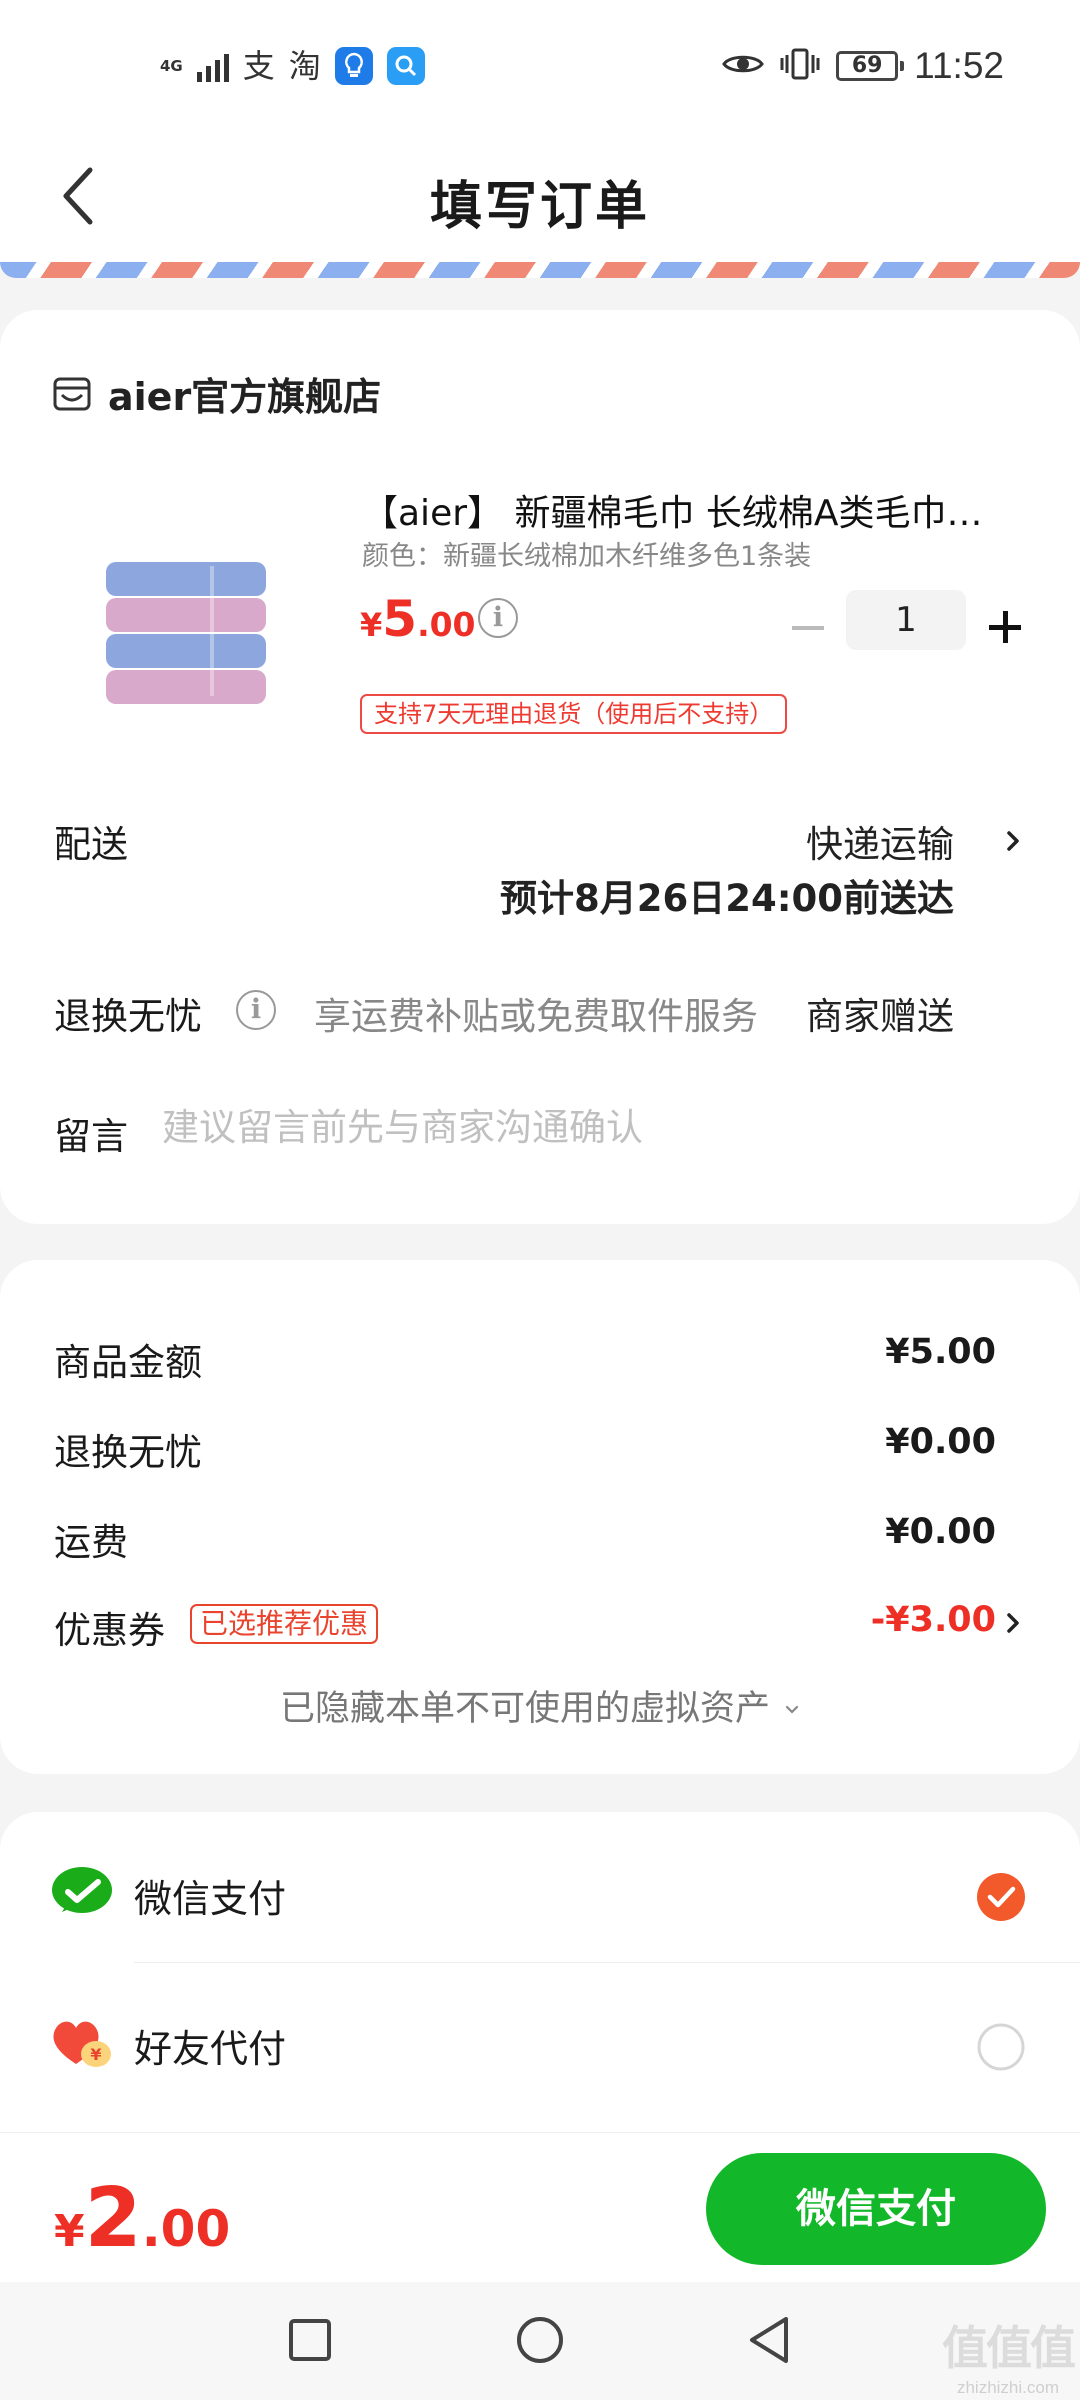 Image resolution: width=1080 pixels, height=2400 pixels. Describe the element at coordinates (245, 397) in the screenshot. I see `store-name: aier官方旗舰店` at that location.